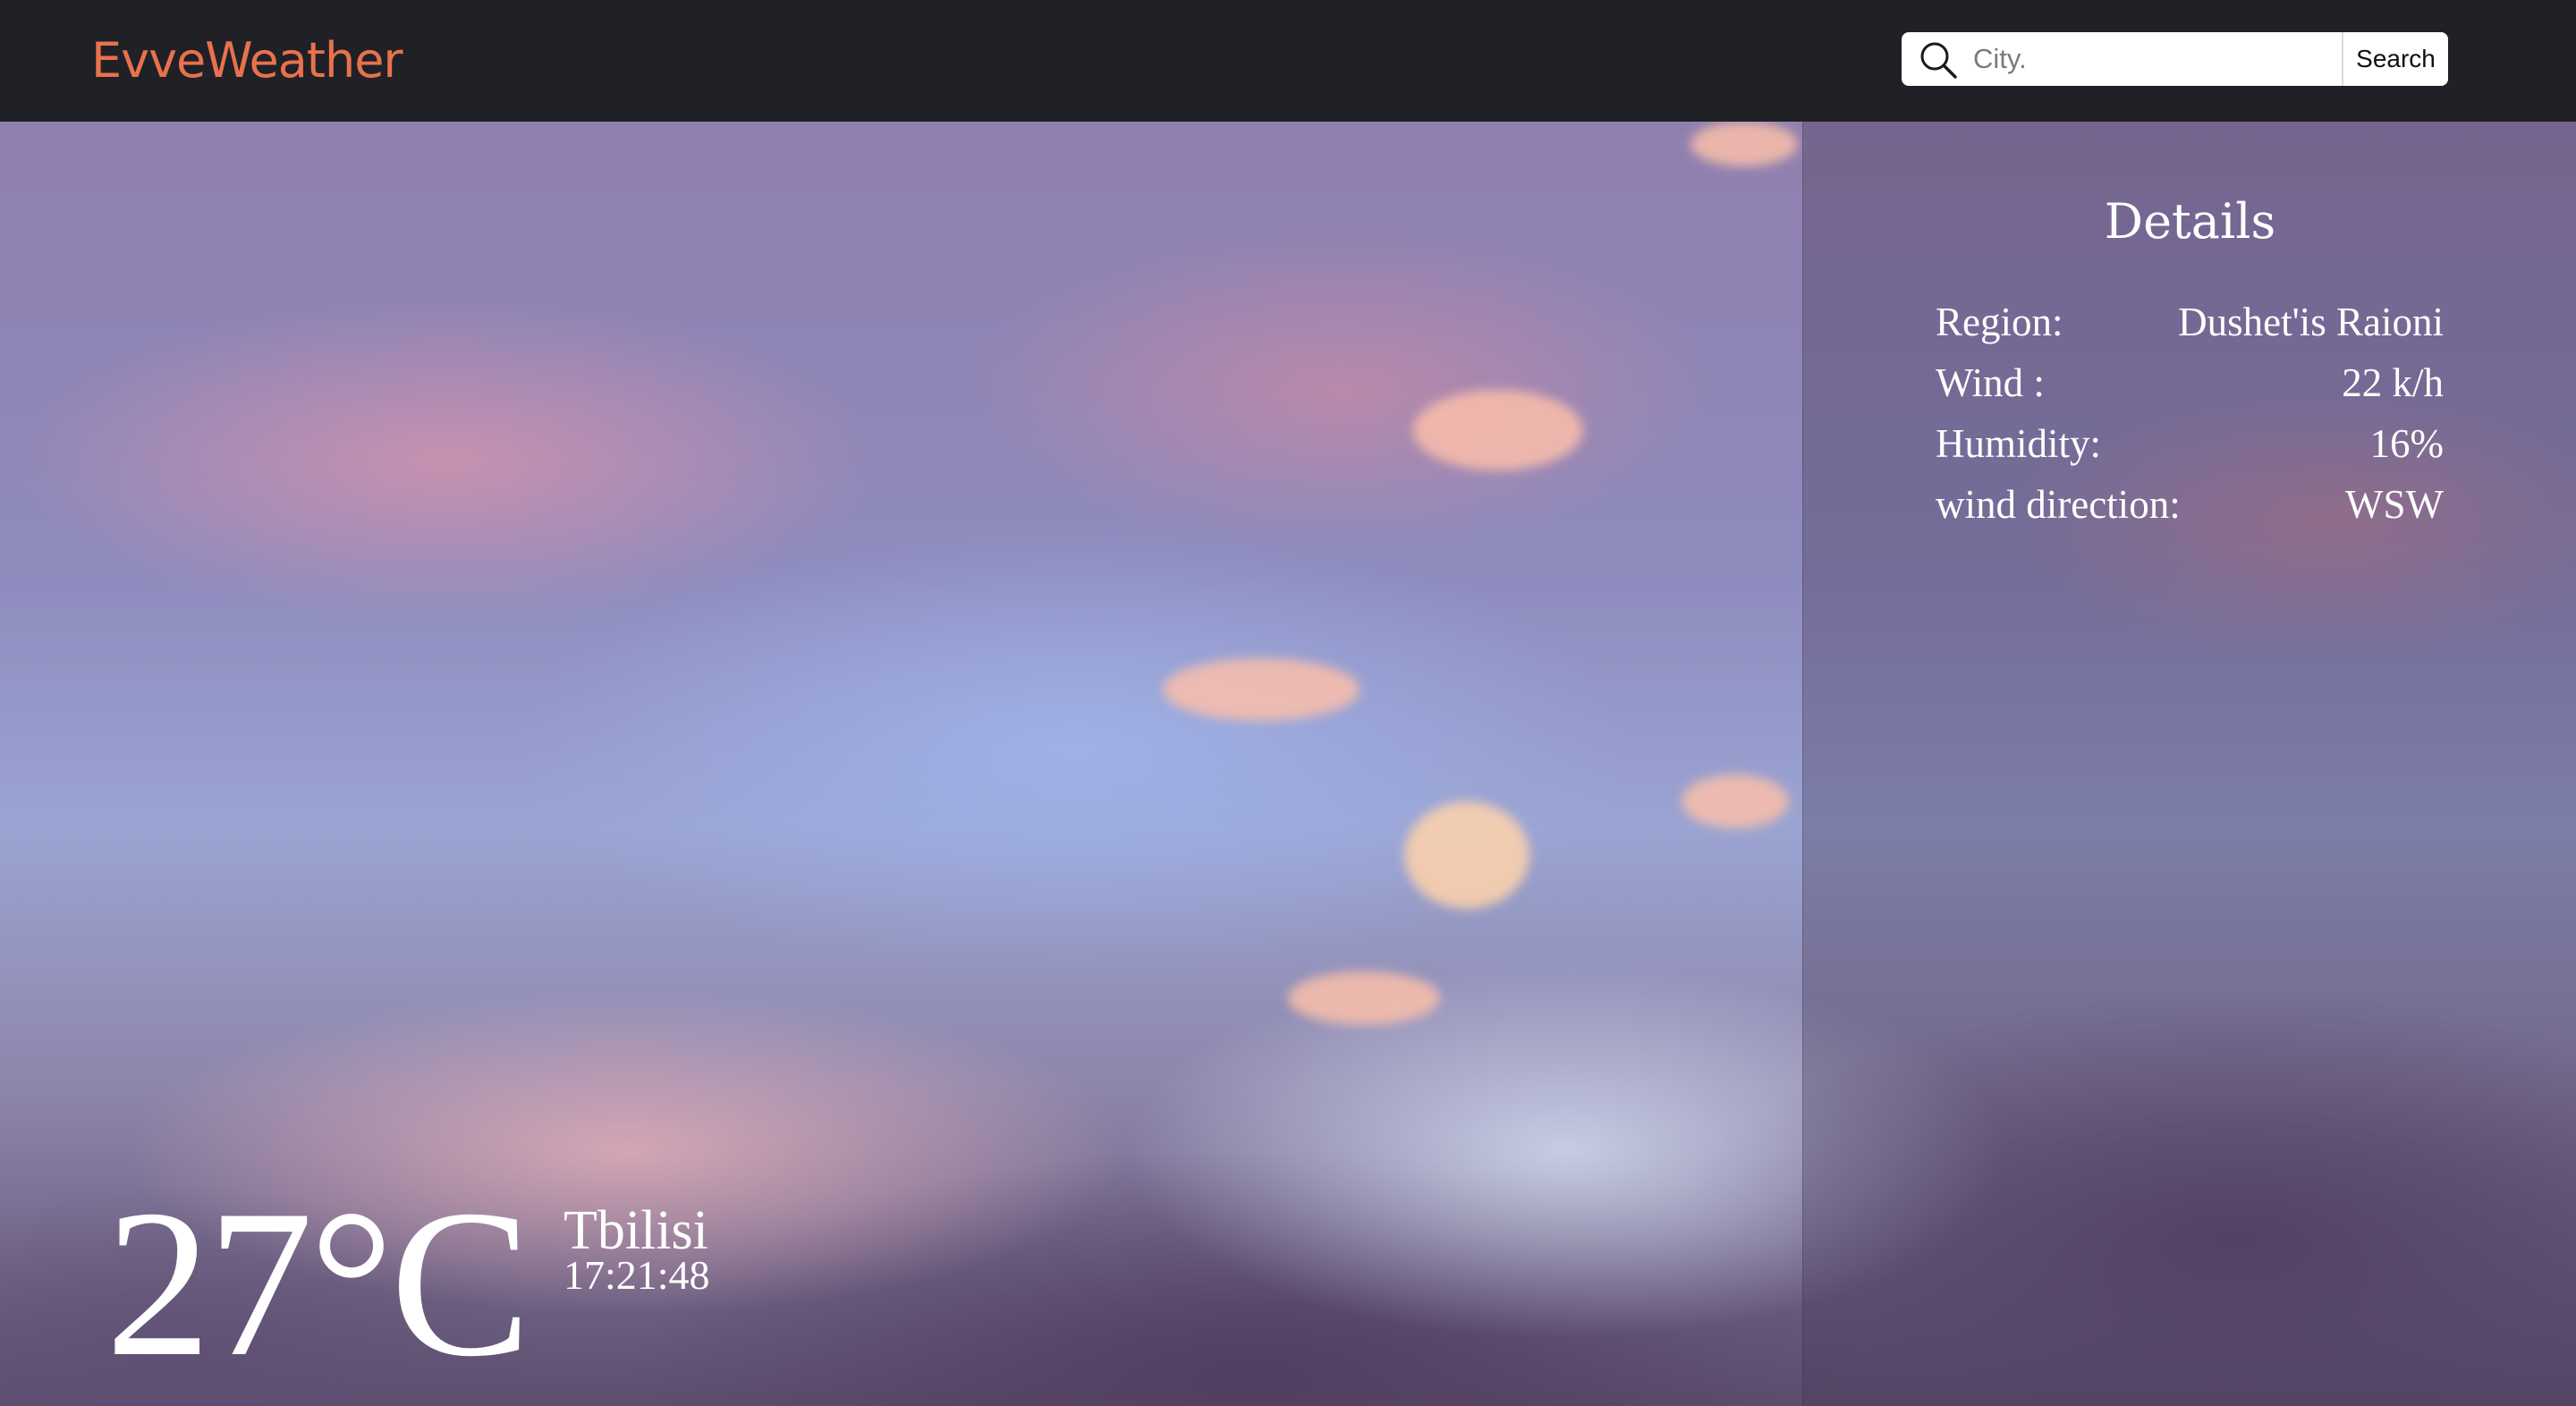  What do you see at coordinates (1288, 61) in the screenshot?
I see `navbar: EvveWeather Search` at bounding box center [1288, 61].